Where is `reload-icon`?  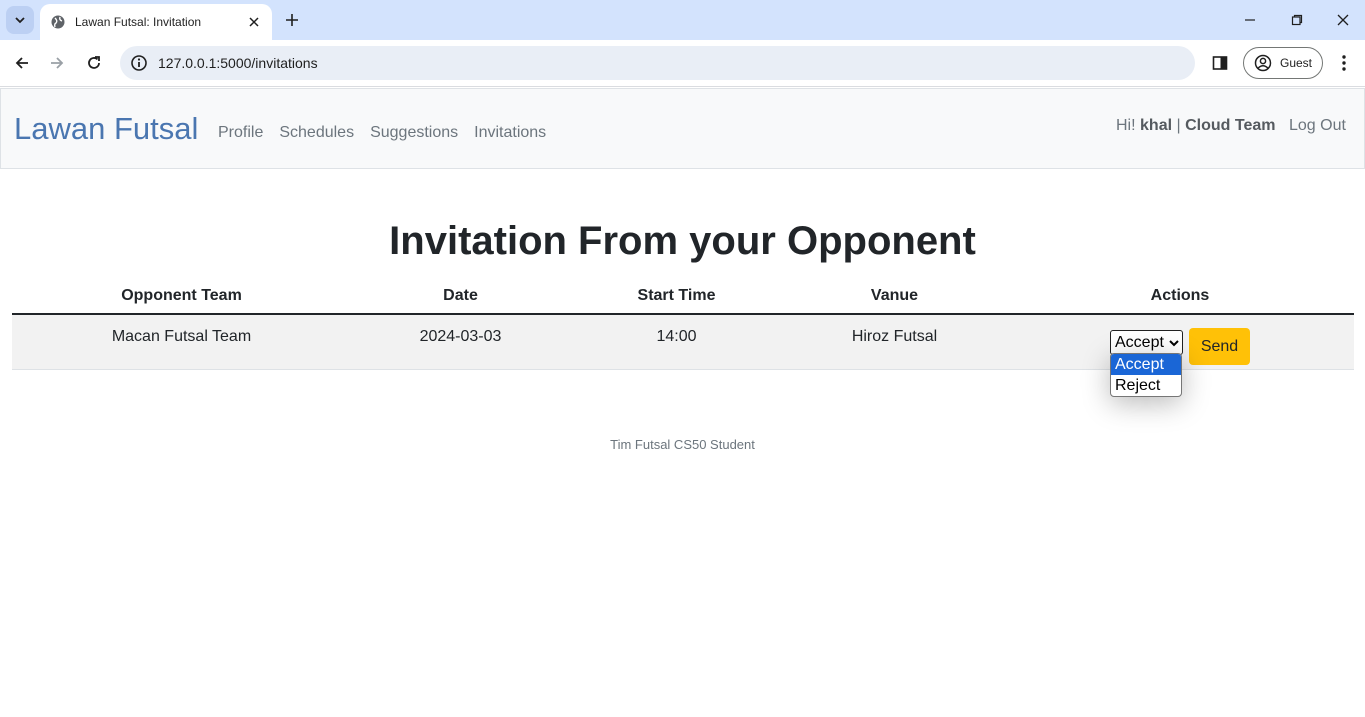 reload-icon is located at coordinates (94, 62).